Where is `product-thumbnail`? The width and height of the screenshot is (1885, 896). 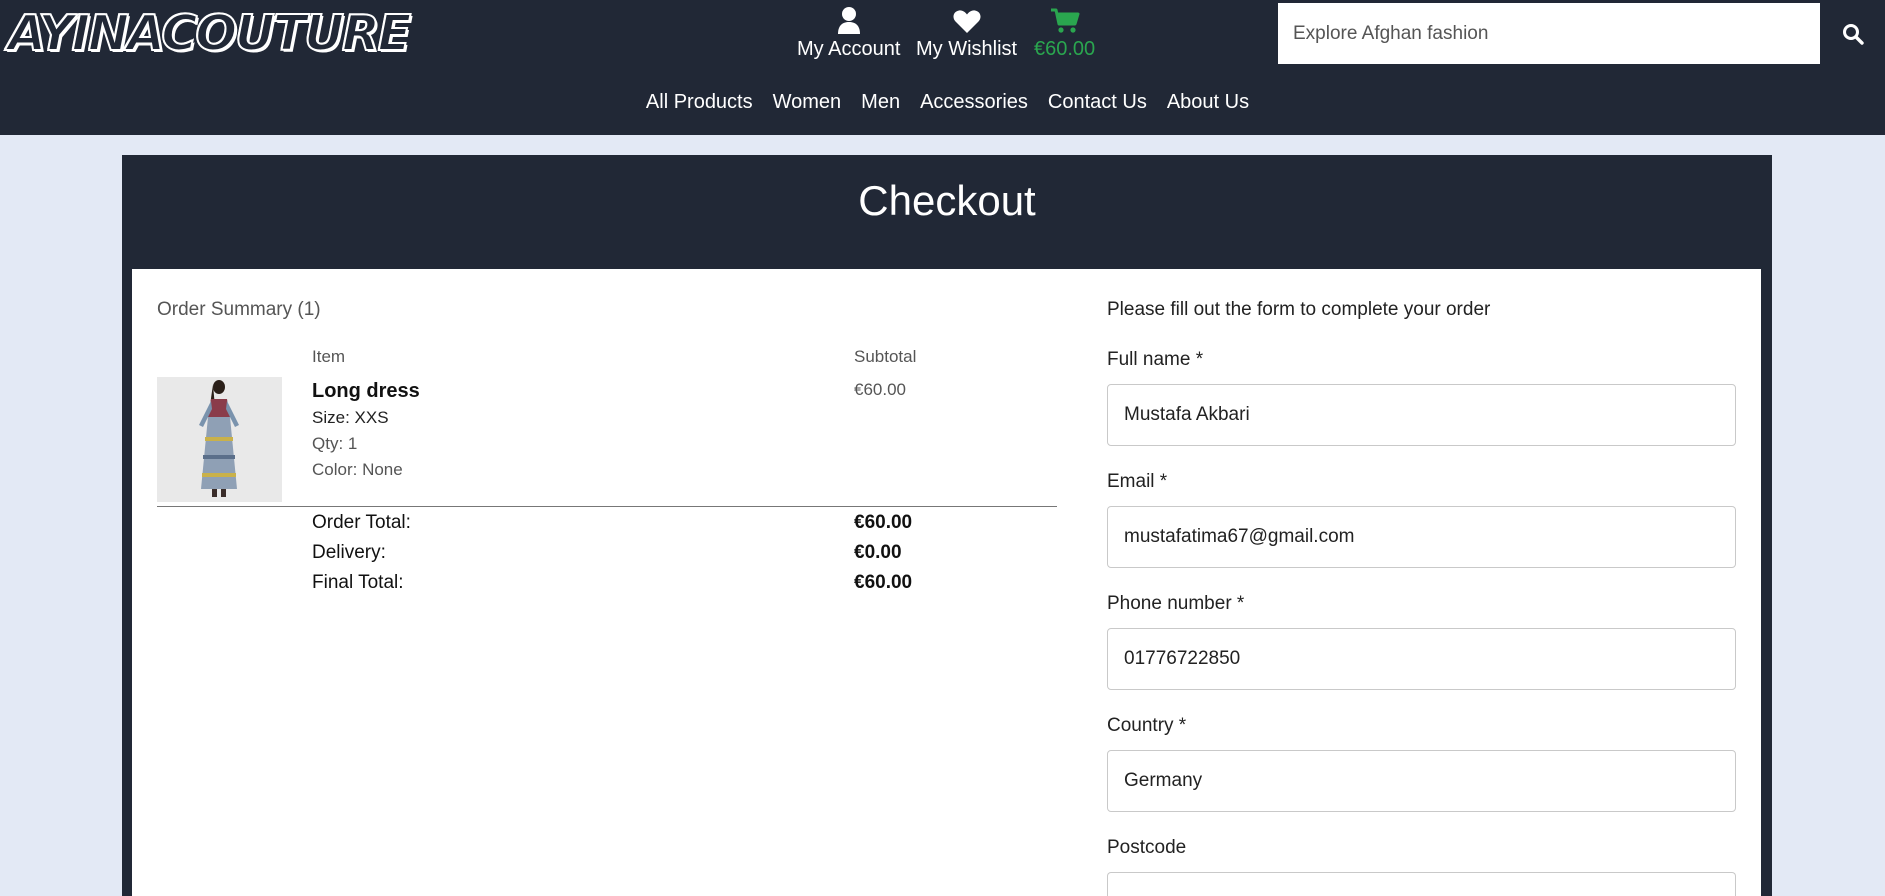
product-thumbnail is located at coordinates (219, 439).